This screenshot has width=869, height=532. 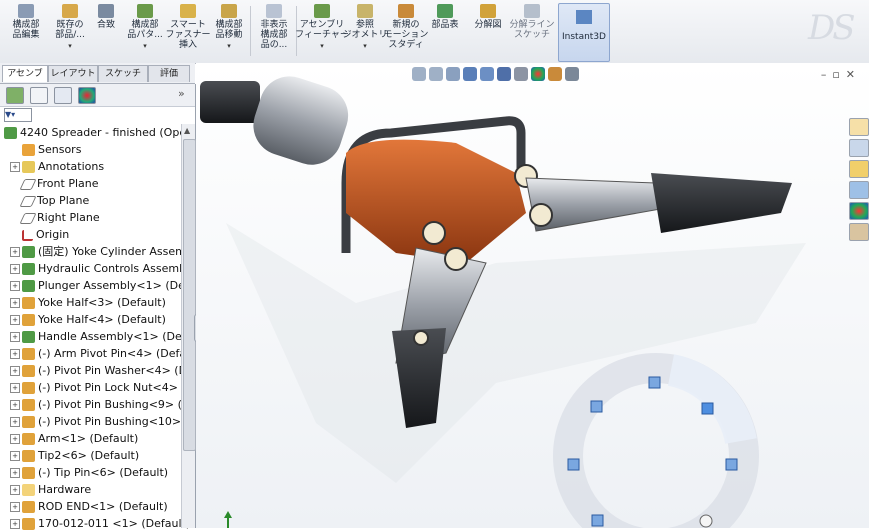 I want to click on tab-evaluate: 評価, so click(x=169, y=73).